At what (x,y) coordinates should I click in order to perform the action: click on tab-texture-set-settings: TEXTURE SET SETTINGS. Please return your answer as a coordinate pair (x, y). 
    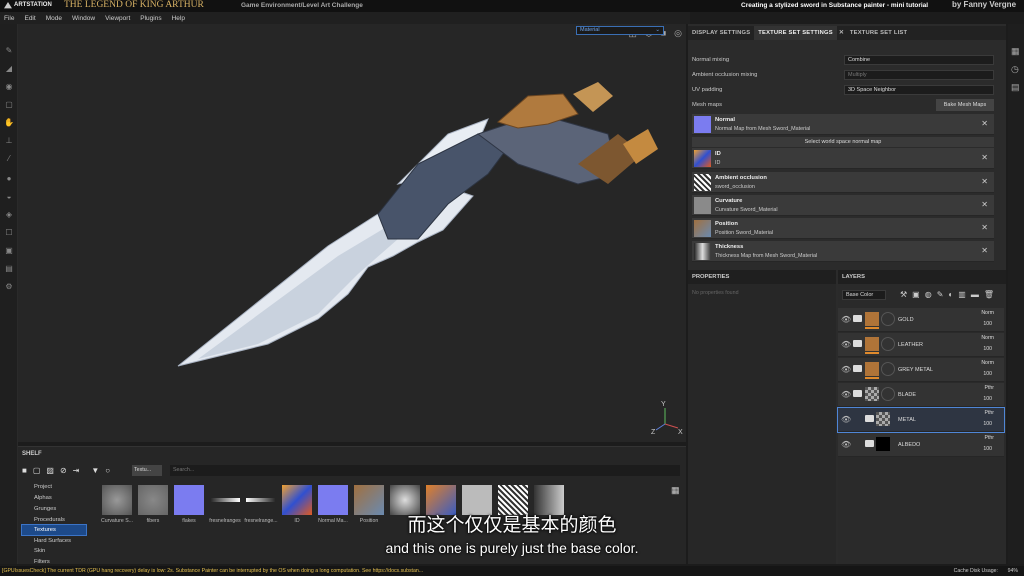
    Looking at the image, I should click on (795, 33).